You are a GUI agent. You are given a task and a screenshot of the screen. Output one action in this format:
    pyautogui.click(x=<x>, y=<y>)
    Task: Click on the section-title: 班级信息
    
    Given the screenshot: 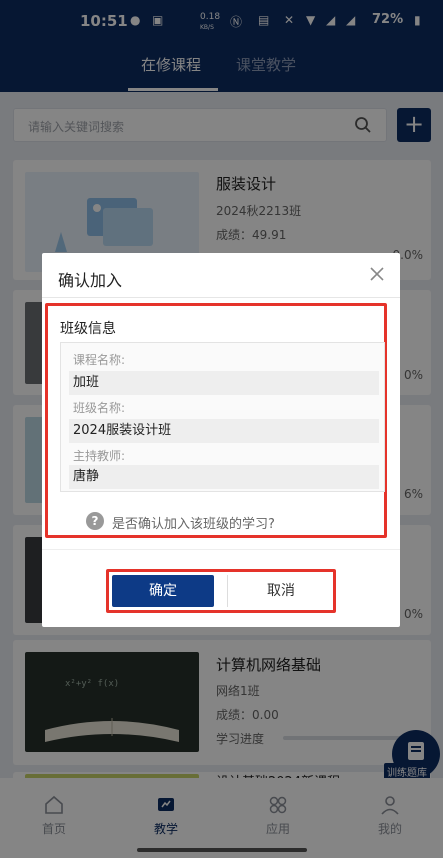 What is the action you would take?
    pyautogui.click(x=88, y=329)
    